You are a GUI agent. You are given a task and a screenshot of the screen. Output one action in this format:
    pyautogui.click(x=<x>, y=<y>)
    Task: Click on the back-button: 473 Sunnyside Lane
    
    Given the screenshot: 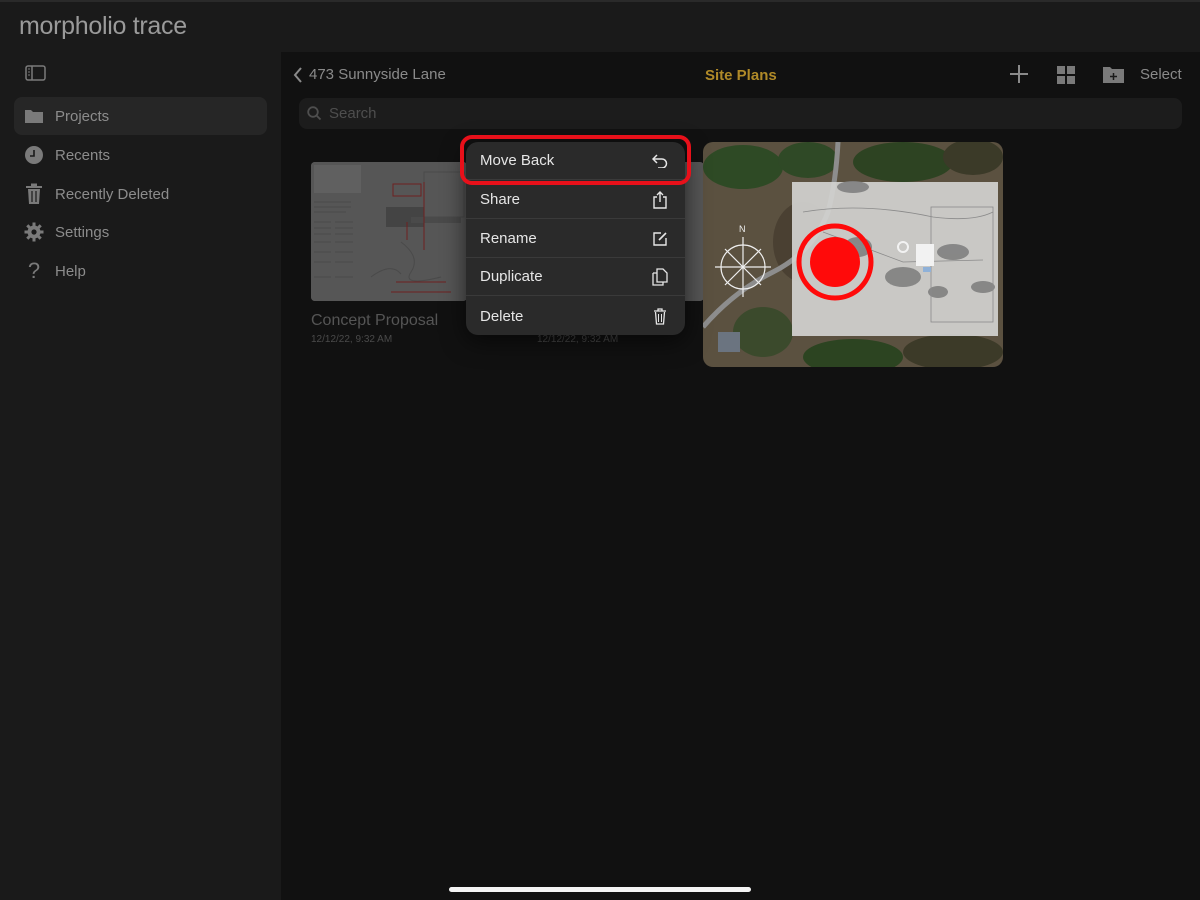 What is the action you would take?
    pyautogui.click(x=369, y=74)
    